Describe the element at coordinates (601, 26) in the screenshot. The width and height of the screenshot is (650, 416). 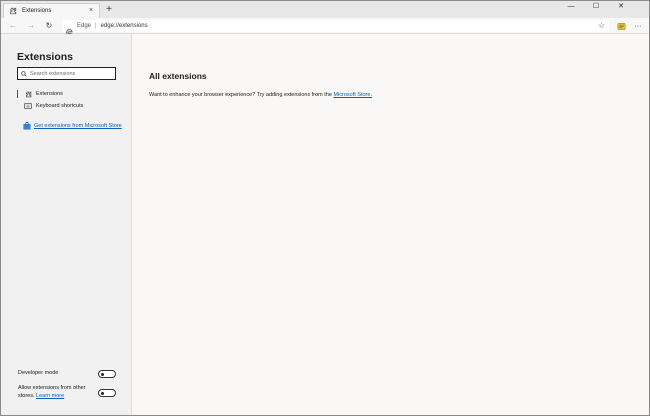
I see `favorite-star-icon: ☆` at that location.